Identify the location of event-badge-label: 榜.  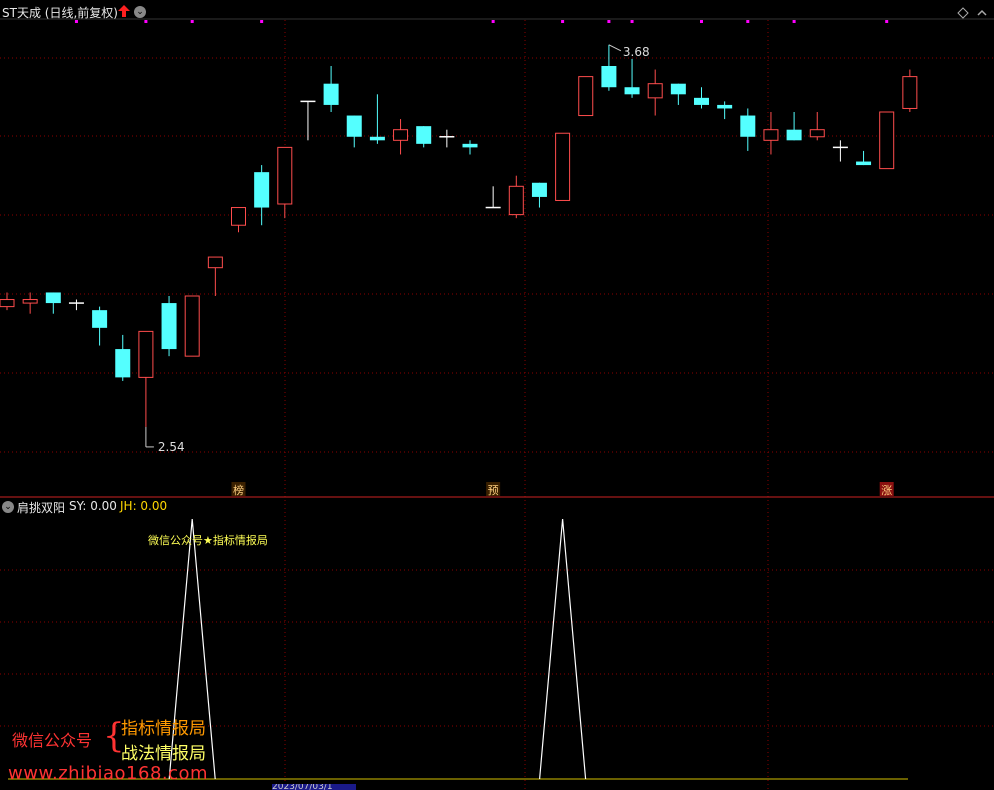
(238, 490).